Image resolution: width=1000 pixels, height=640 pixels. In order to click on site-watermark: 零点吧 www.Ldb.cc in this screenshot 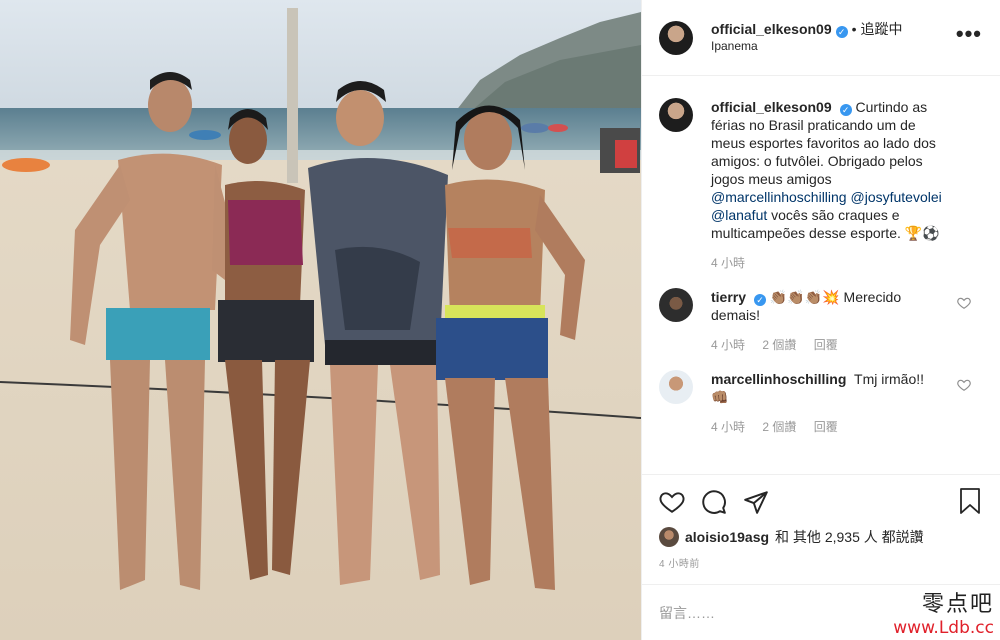, I will do `click(943, 612)`.